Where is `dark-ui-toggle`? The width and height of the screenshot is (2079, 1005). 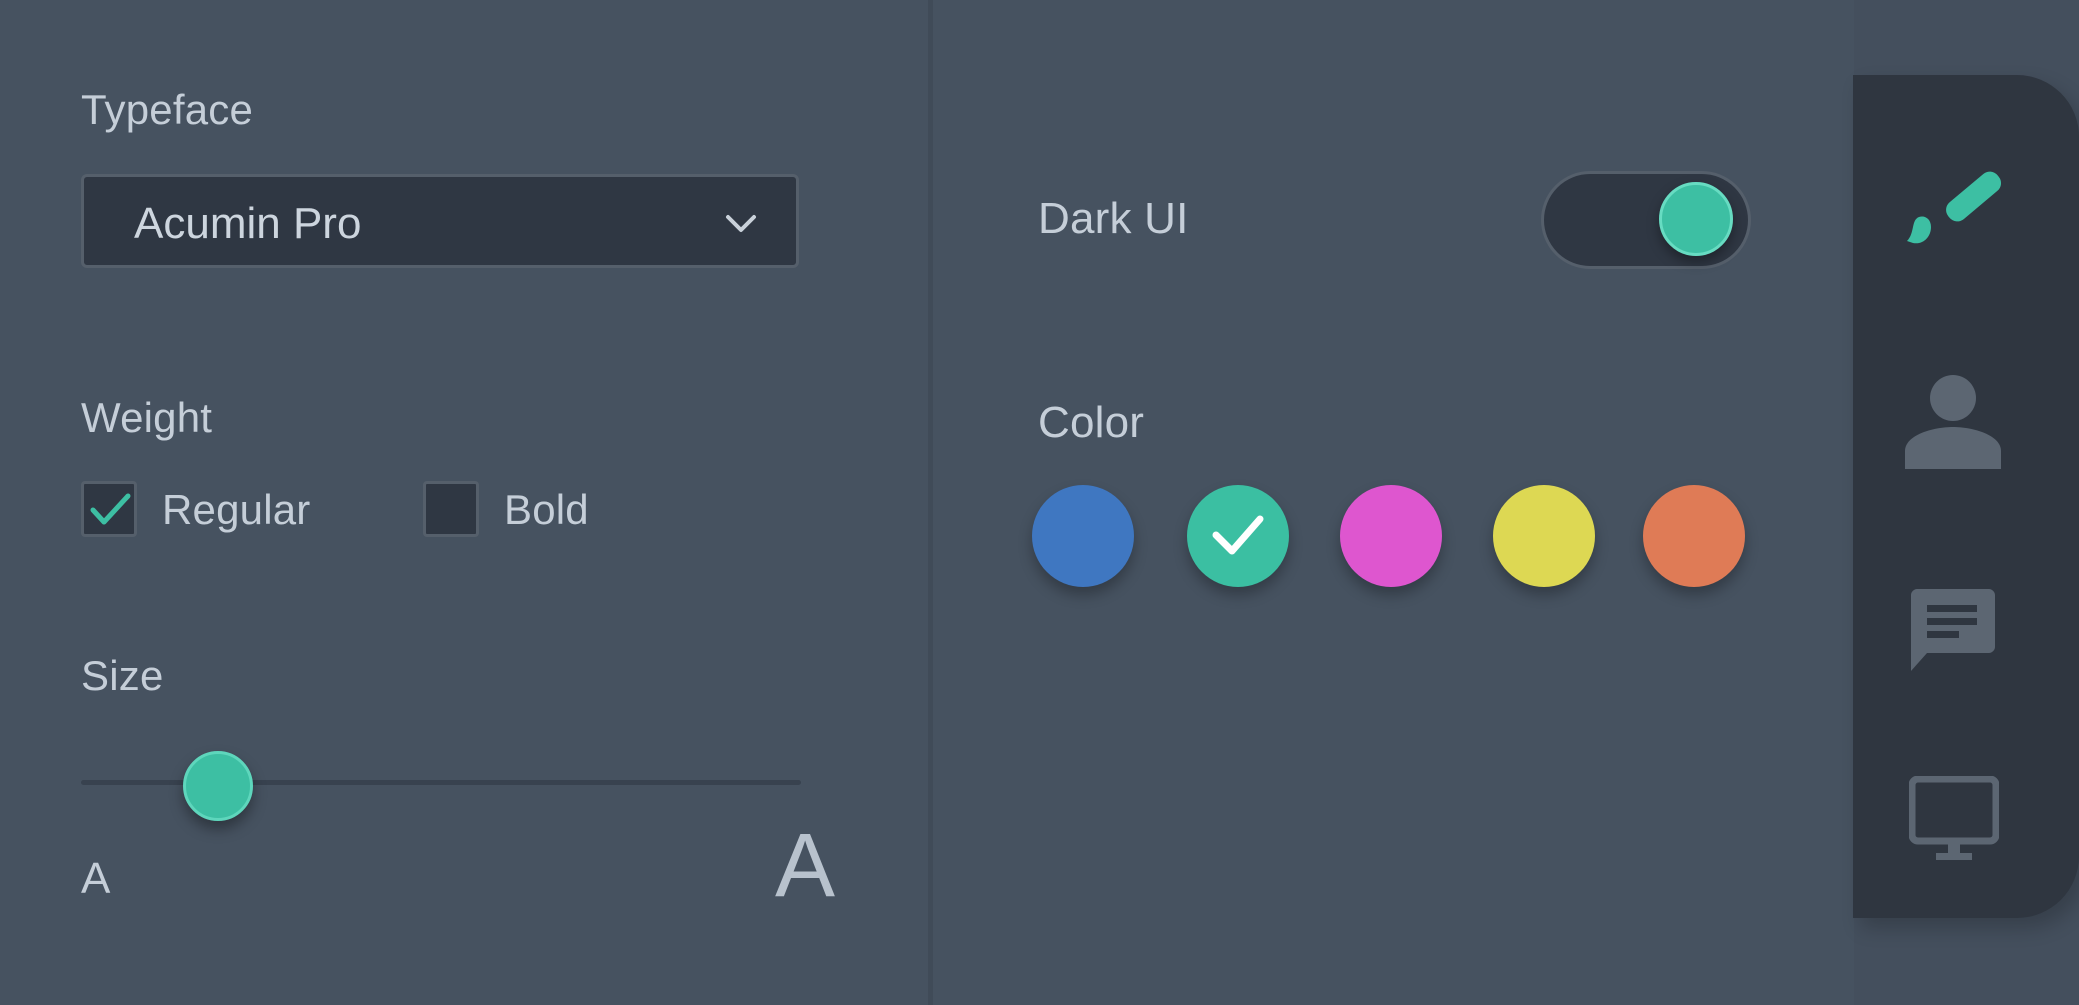
dark-ui-toggle is located at coordinates (1646, 220).